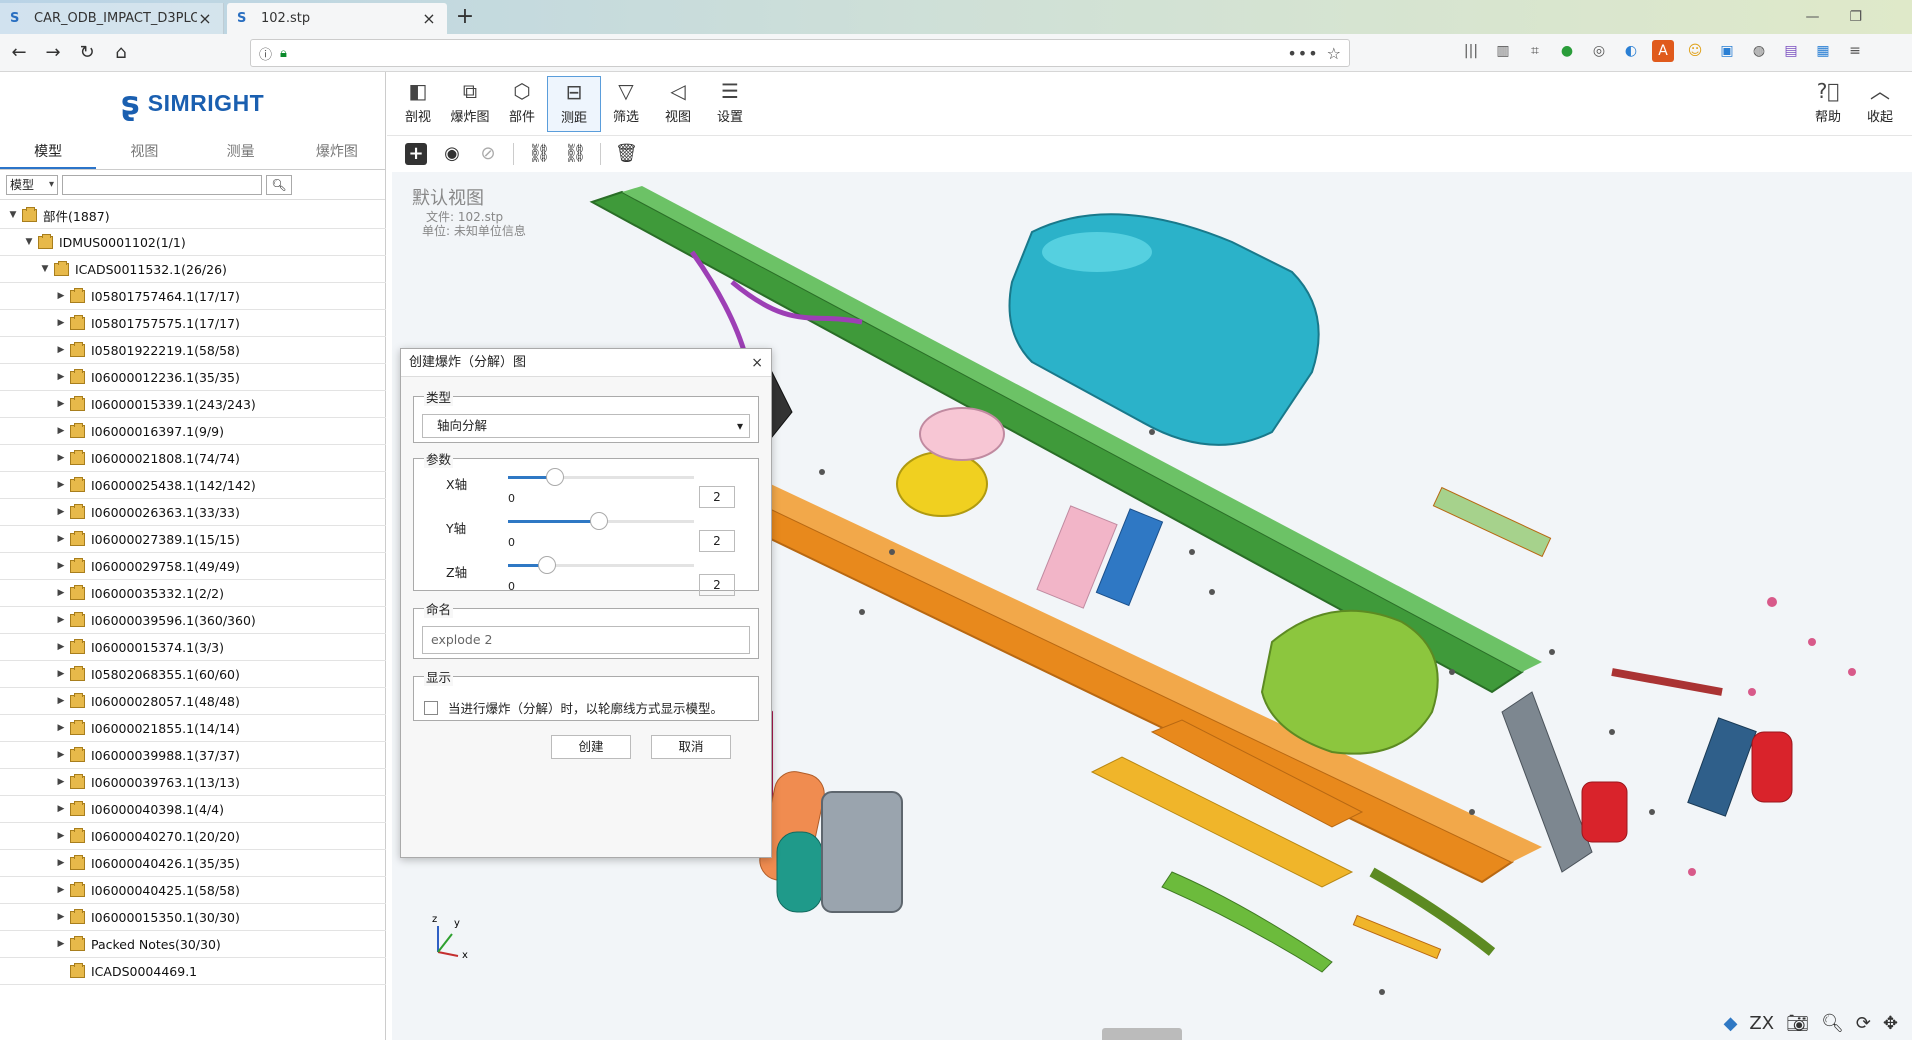 The image size is (1912, 1040). Describe the element at coordinates (193, 242) in the screenshot. I see `tree-row: ▼ IDMUS0001102(1/1)` at that location.